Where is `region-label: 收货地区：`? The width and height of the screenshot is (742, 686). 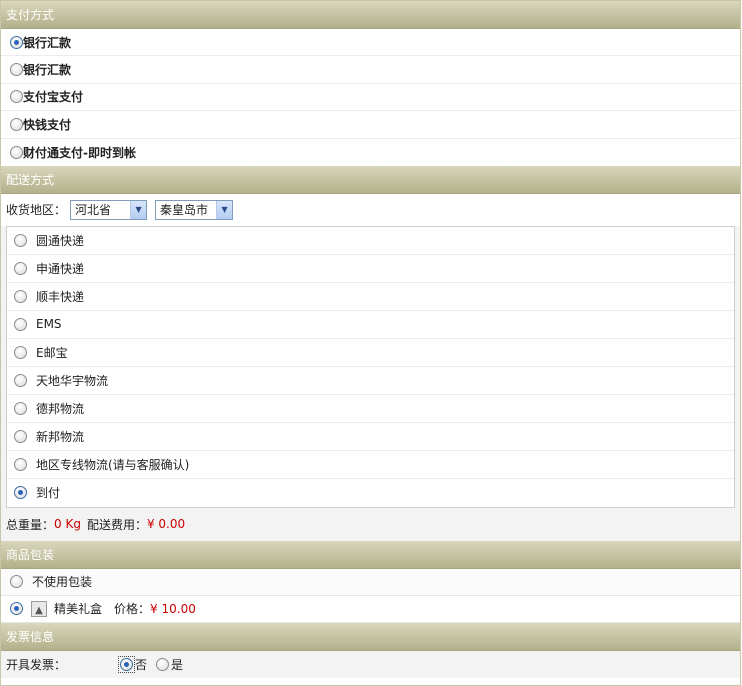
region-label: 收货地区： is located at coordinates (36, 210).